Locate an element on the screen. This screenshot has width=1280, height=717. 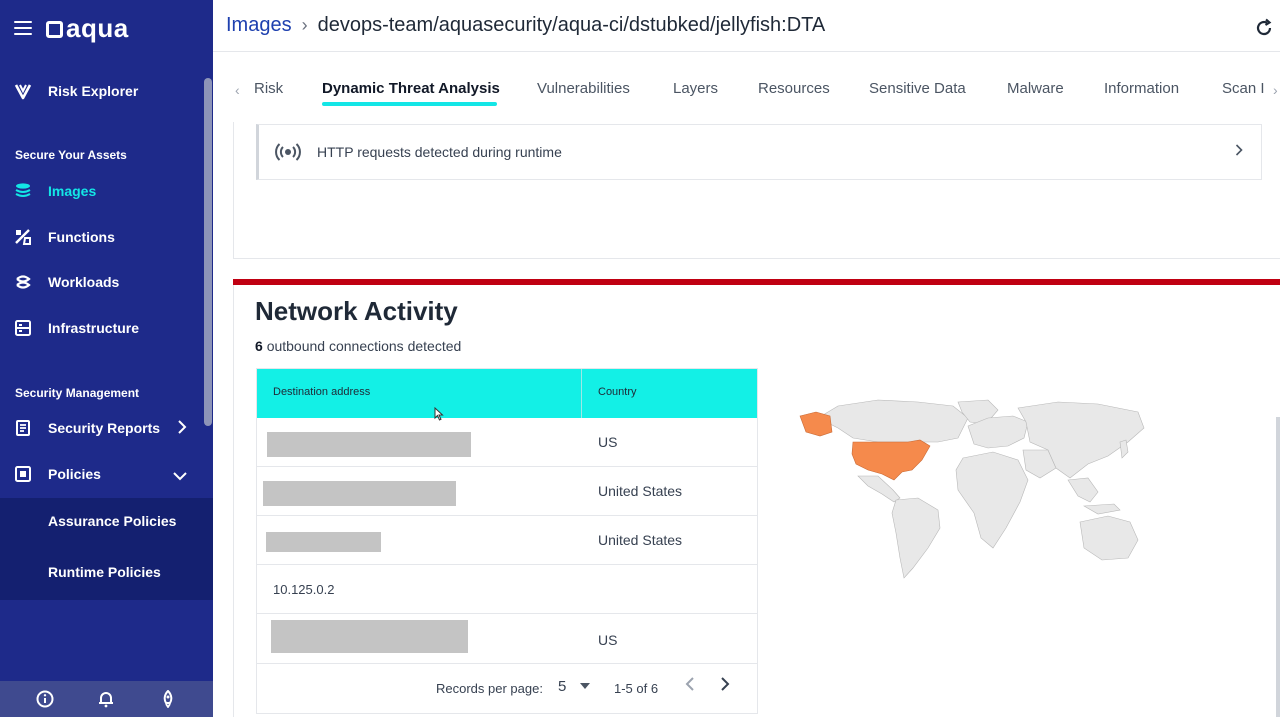
layers-icon is located at coordinates (23, 191).